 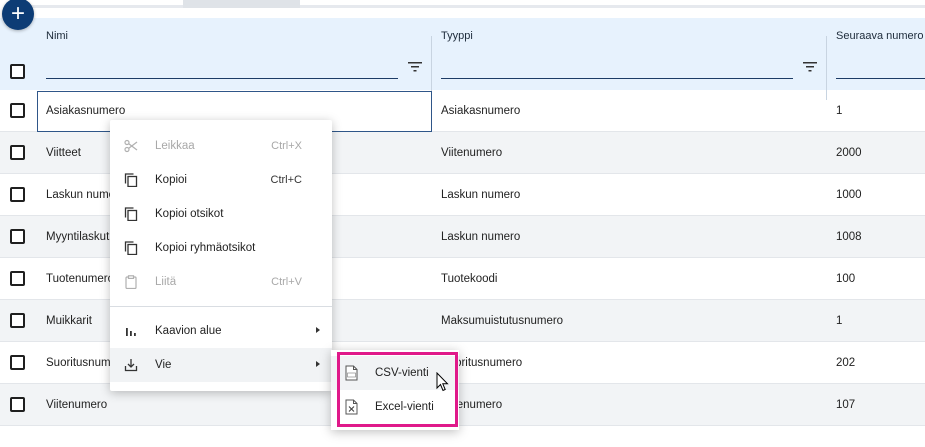 What do you see at coordinates (477, 6) in the screenshot?
I see `tab-underline` at bounding box center [477, 6].